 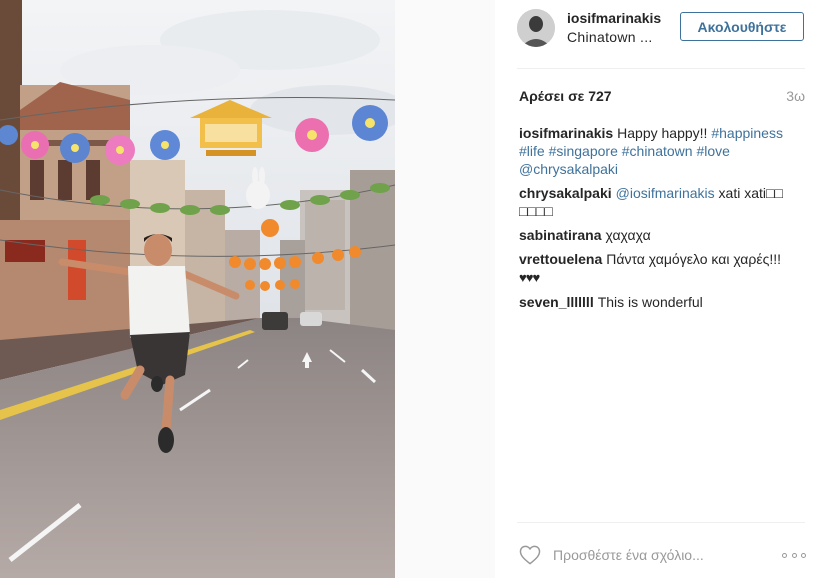 I want to click on caption-text: Happy happy!!, so click(x=662, y=133).